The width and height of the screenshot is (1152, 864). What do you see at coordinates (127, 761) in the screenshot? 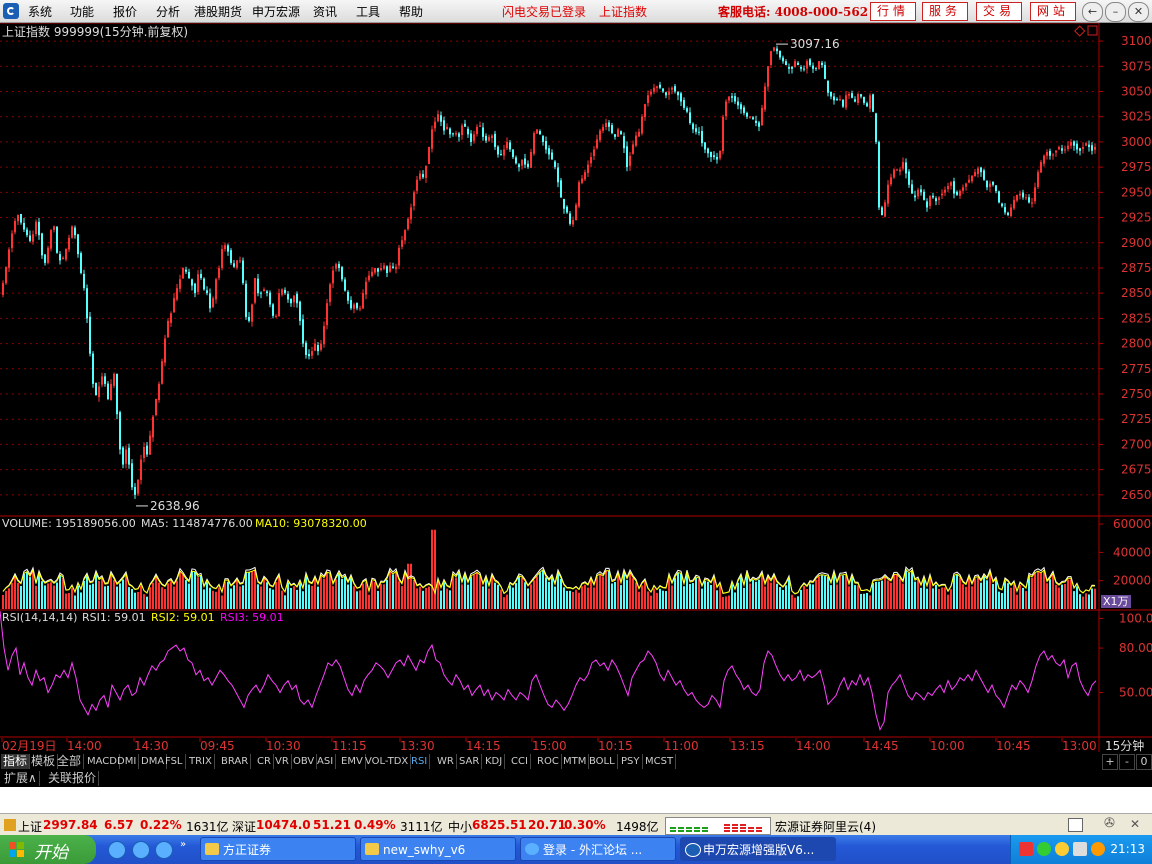
I see `indicator-tab-dmi: DMI` at bounding box center [127, 761].